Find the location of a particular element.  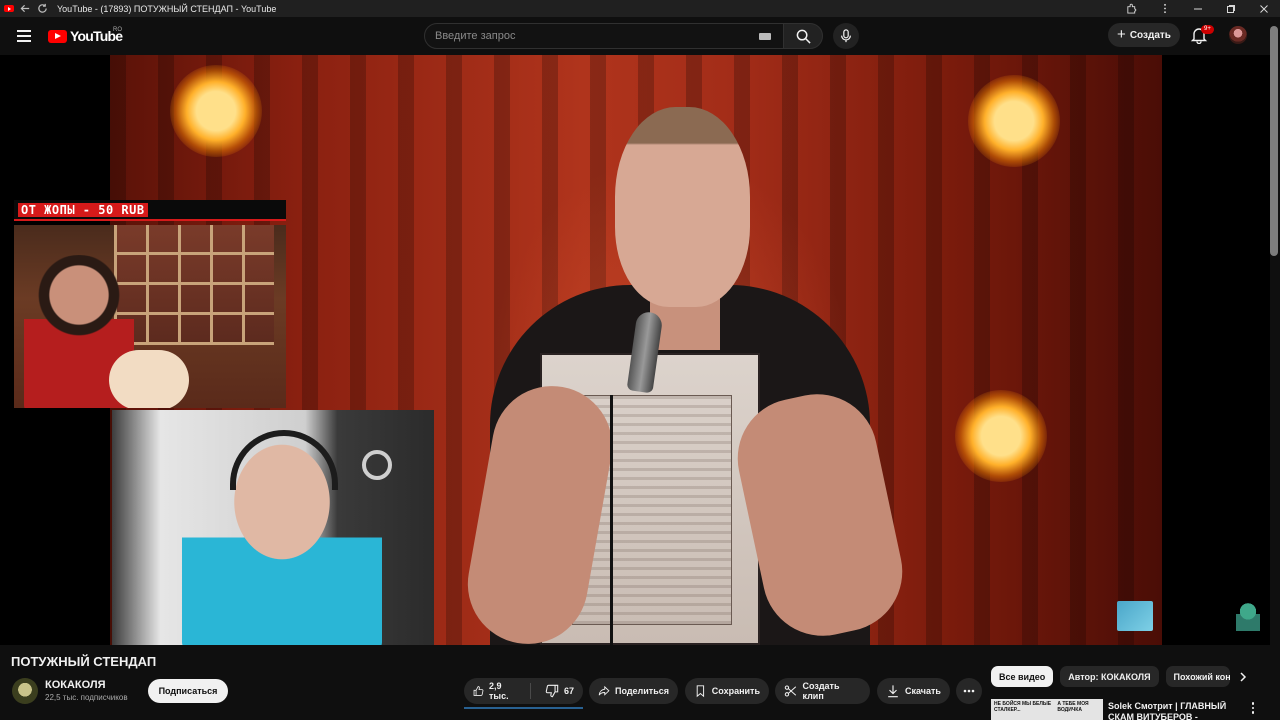

channel-name: КОКАКОЛЯ is located at coordinates (75, 685).